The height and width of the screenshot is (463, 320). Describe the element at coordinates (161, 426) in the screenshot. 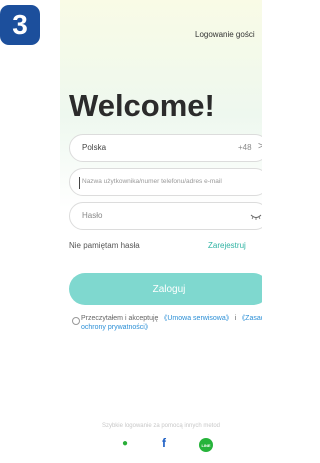

I see `other-login-label: Szybkie logowanie za pomocą innych metod` at that location.